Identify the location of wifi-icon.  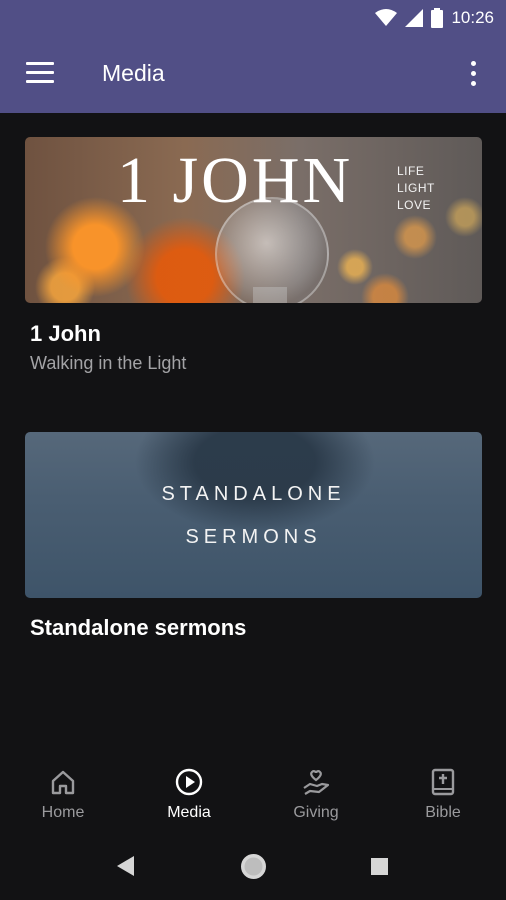
(386, 17).